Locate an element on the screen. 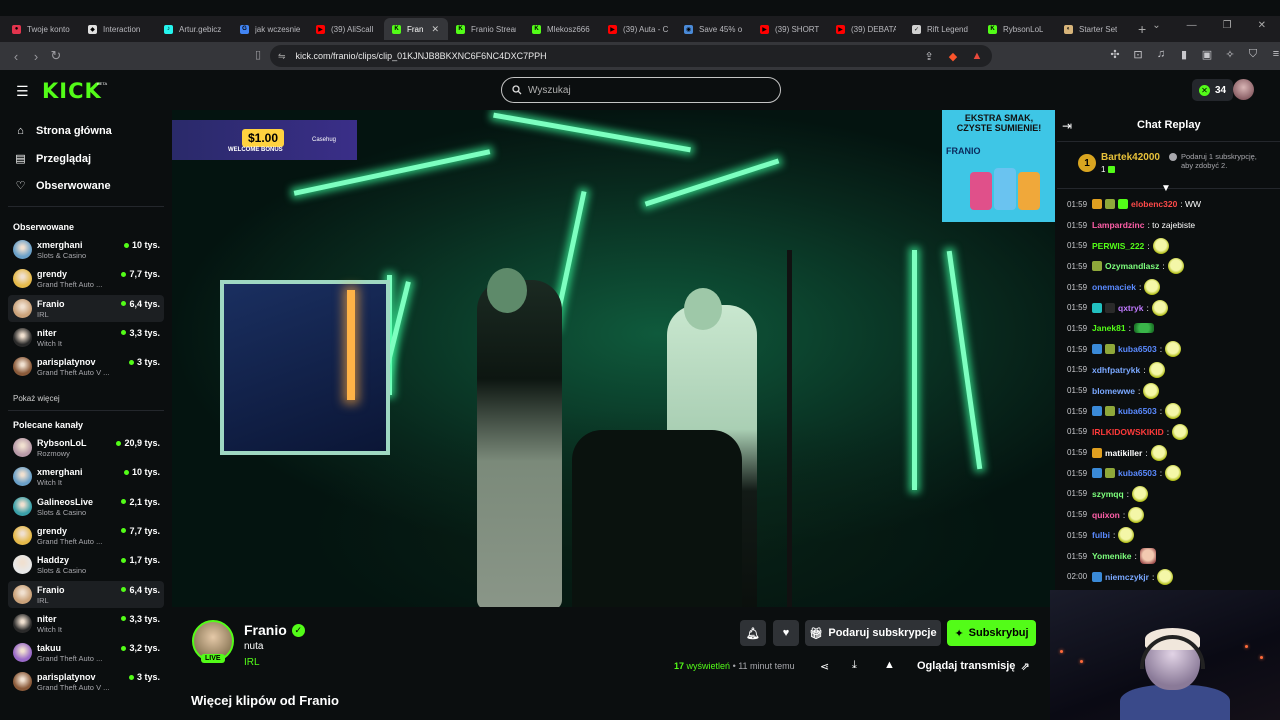 The height and width of the screenshot is (720, 1280). sidebar-channel-xmerghani: xmerghani Witch It 10 tys. is located at coordinates (86, 476).